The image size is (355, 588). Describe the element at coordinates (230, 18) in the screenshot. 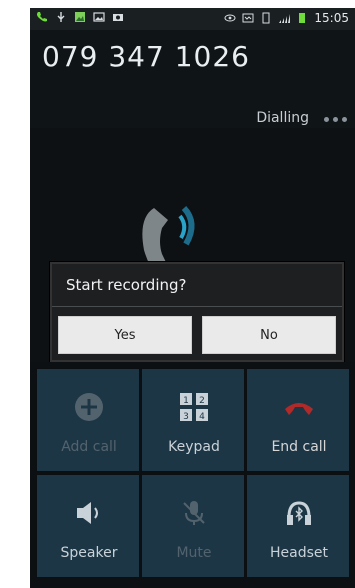

I see `eye-icon` at that location.